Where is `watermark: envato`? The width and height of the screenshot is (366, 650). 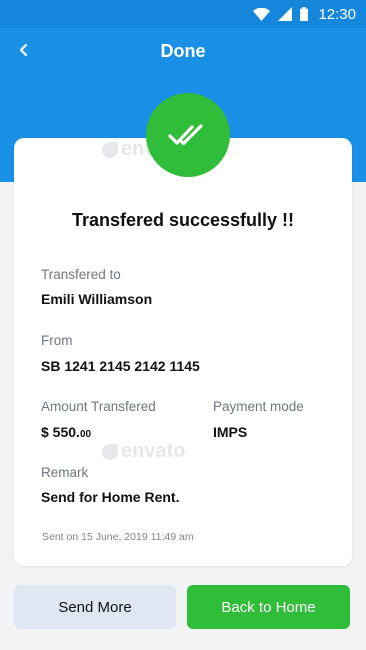
watermark: envato is located at coordinates (143, 451).